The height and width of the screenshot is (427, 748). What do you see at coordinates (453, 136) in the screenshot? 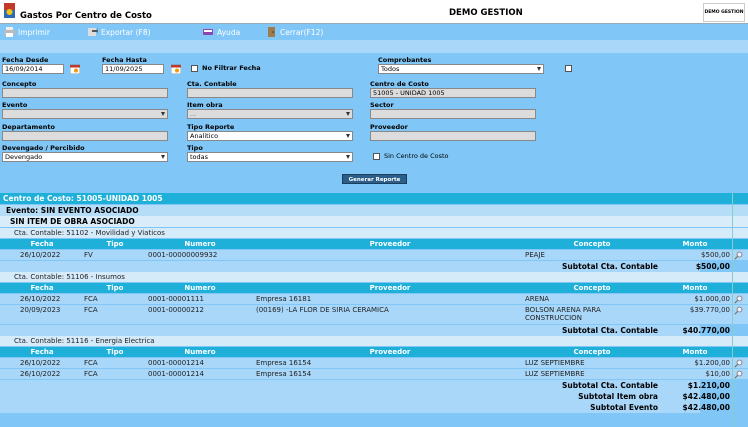
I see `proveedor-input` at bounding box center [453, 136].